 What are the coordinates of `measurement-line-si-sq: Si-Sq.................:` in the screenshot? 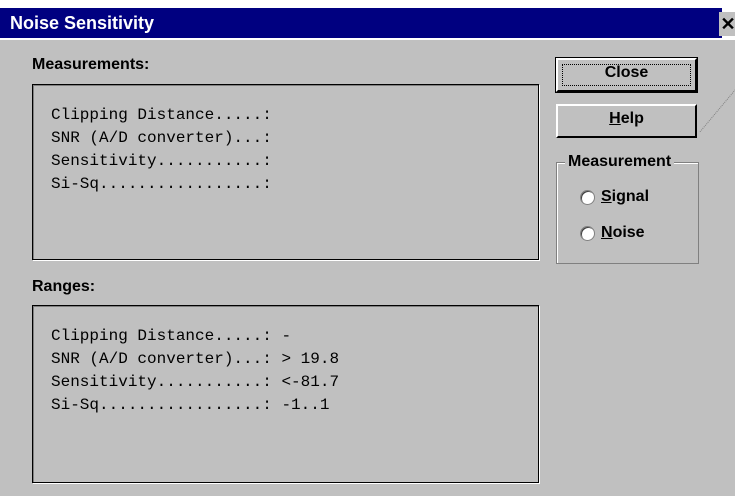 It's located at (161, 184).